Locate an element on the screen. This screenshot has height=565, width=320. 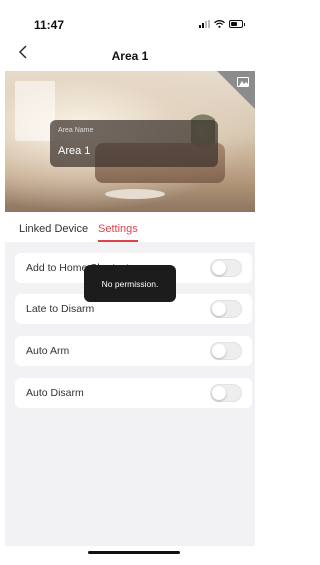
status-time: 11:47 is located at coordinates (49, 25).